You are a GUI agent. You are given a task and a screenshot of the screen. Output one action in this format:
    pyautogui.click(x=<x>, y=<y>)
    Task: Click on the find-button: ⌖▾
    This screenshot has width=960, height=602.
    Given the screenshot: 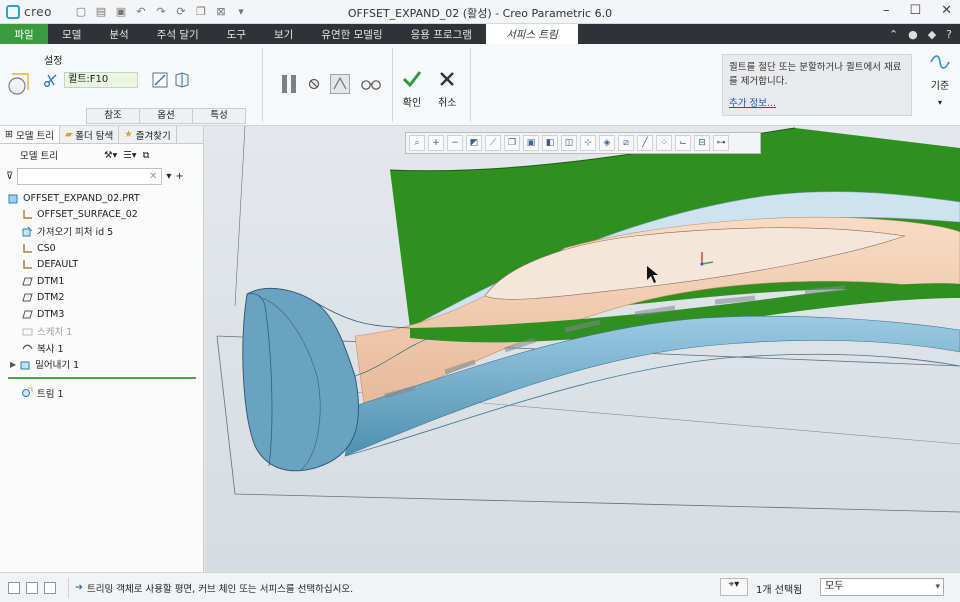 What is the action you would take?
    pyautogui.click(x=734, y=587)
    